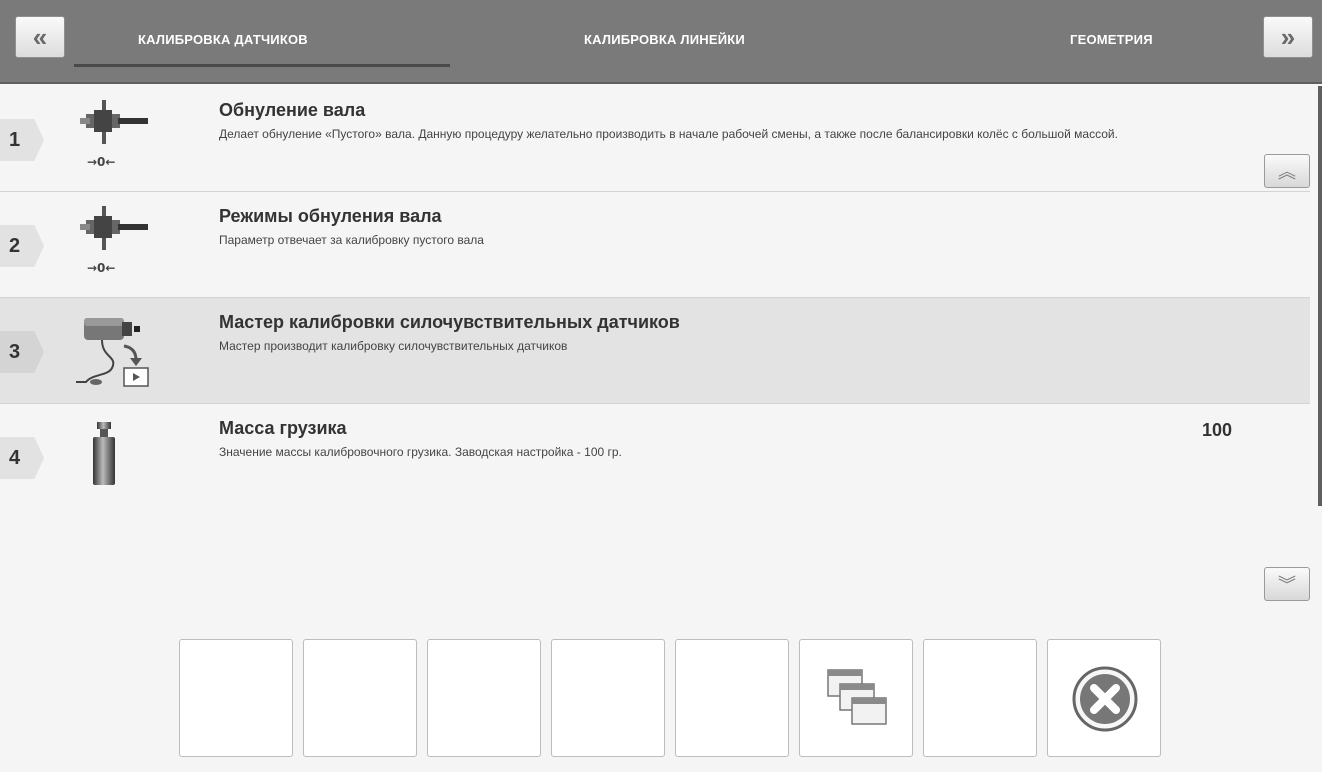  I want to click on tab-ruler-calibration: КАЛИБРОВКА ЛИНЕЙКИ, so click(664, 42).